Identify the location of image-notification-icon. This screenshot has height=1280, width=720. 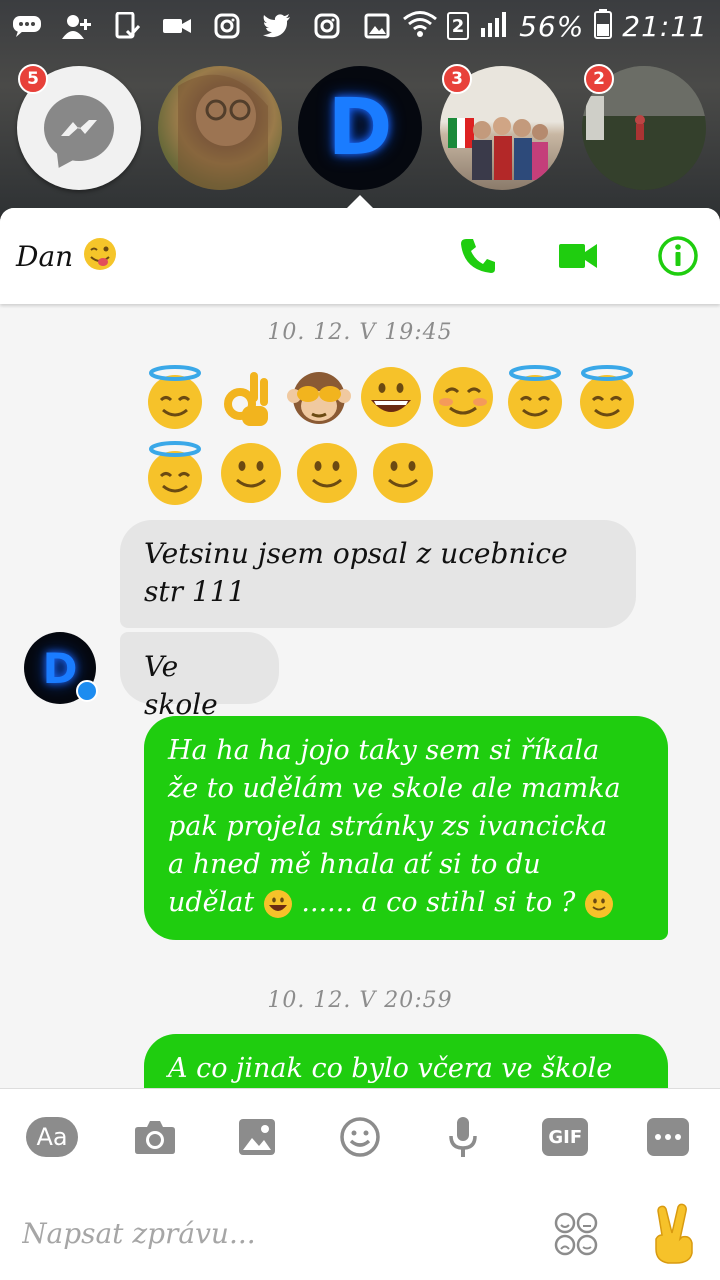
(377, 26).